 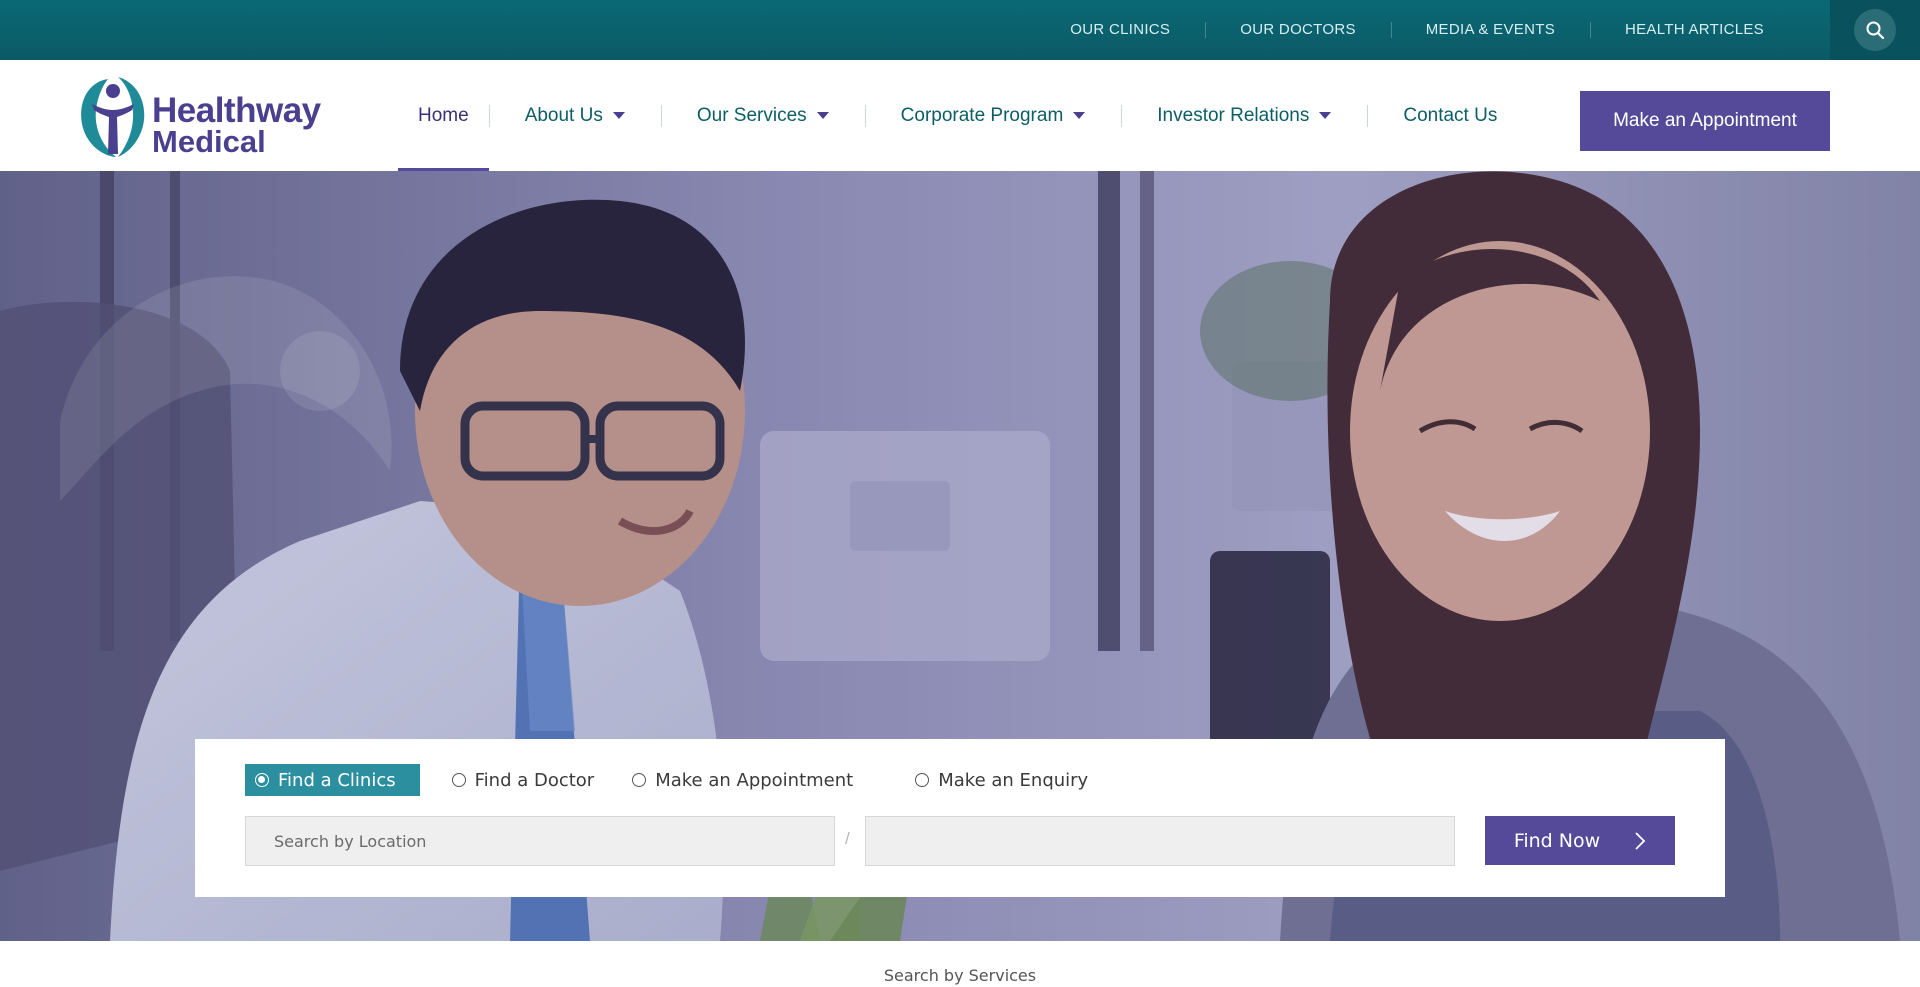 I want to click on top-search-button, so click(x=1875, y=30).